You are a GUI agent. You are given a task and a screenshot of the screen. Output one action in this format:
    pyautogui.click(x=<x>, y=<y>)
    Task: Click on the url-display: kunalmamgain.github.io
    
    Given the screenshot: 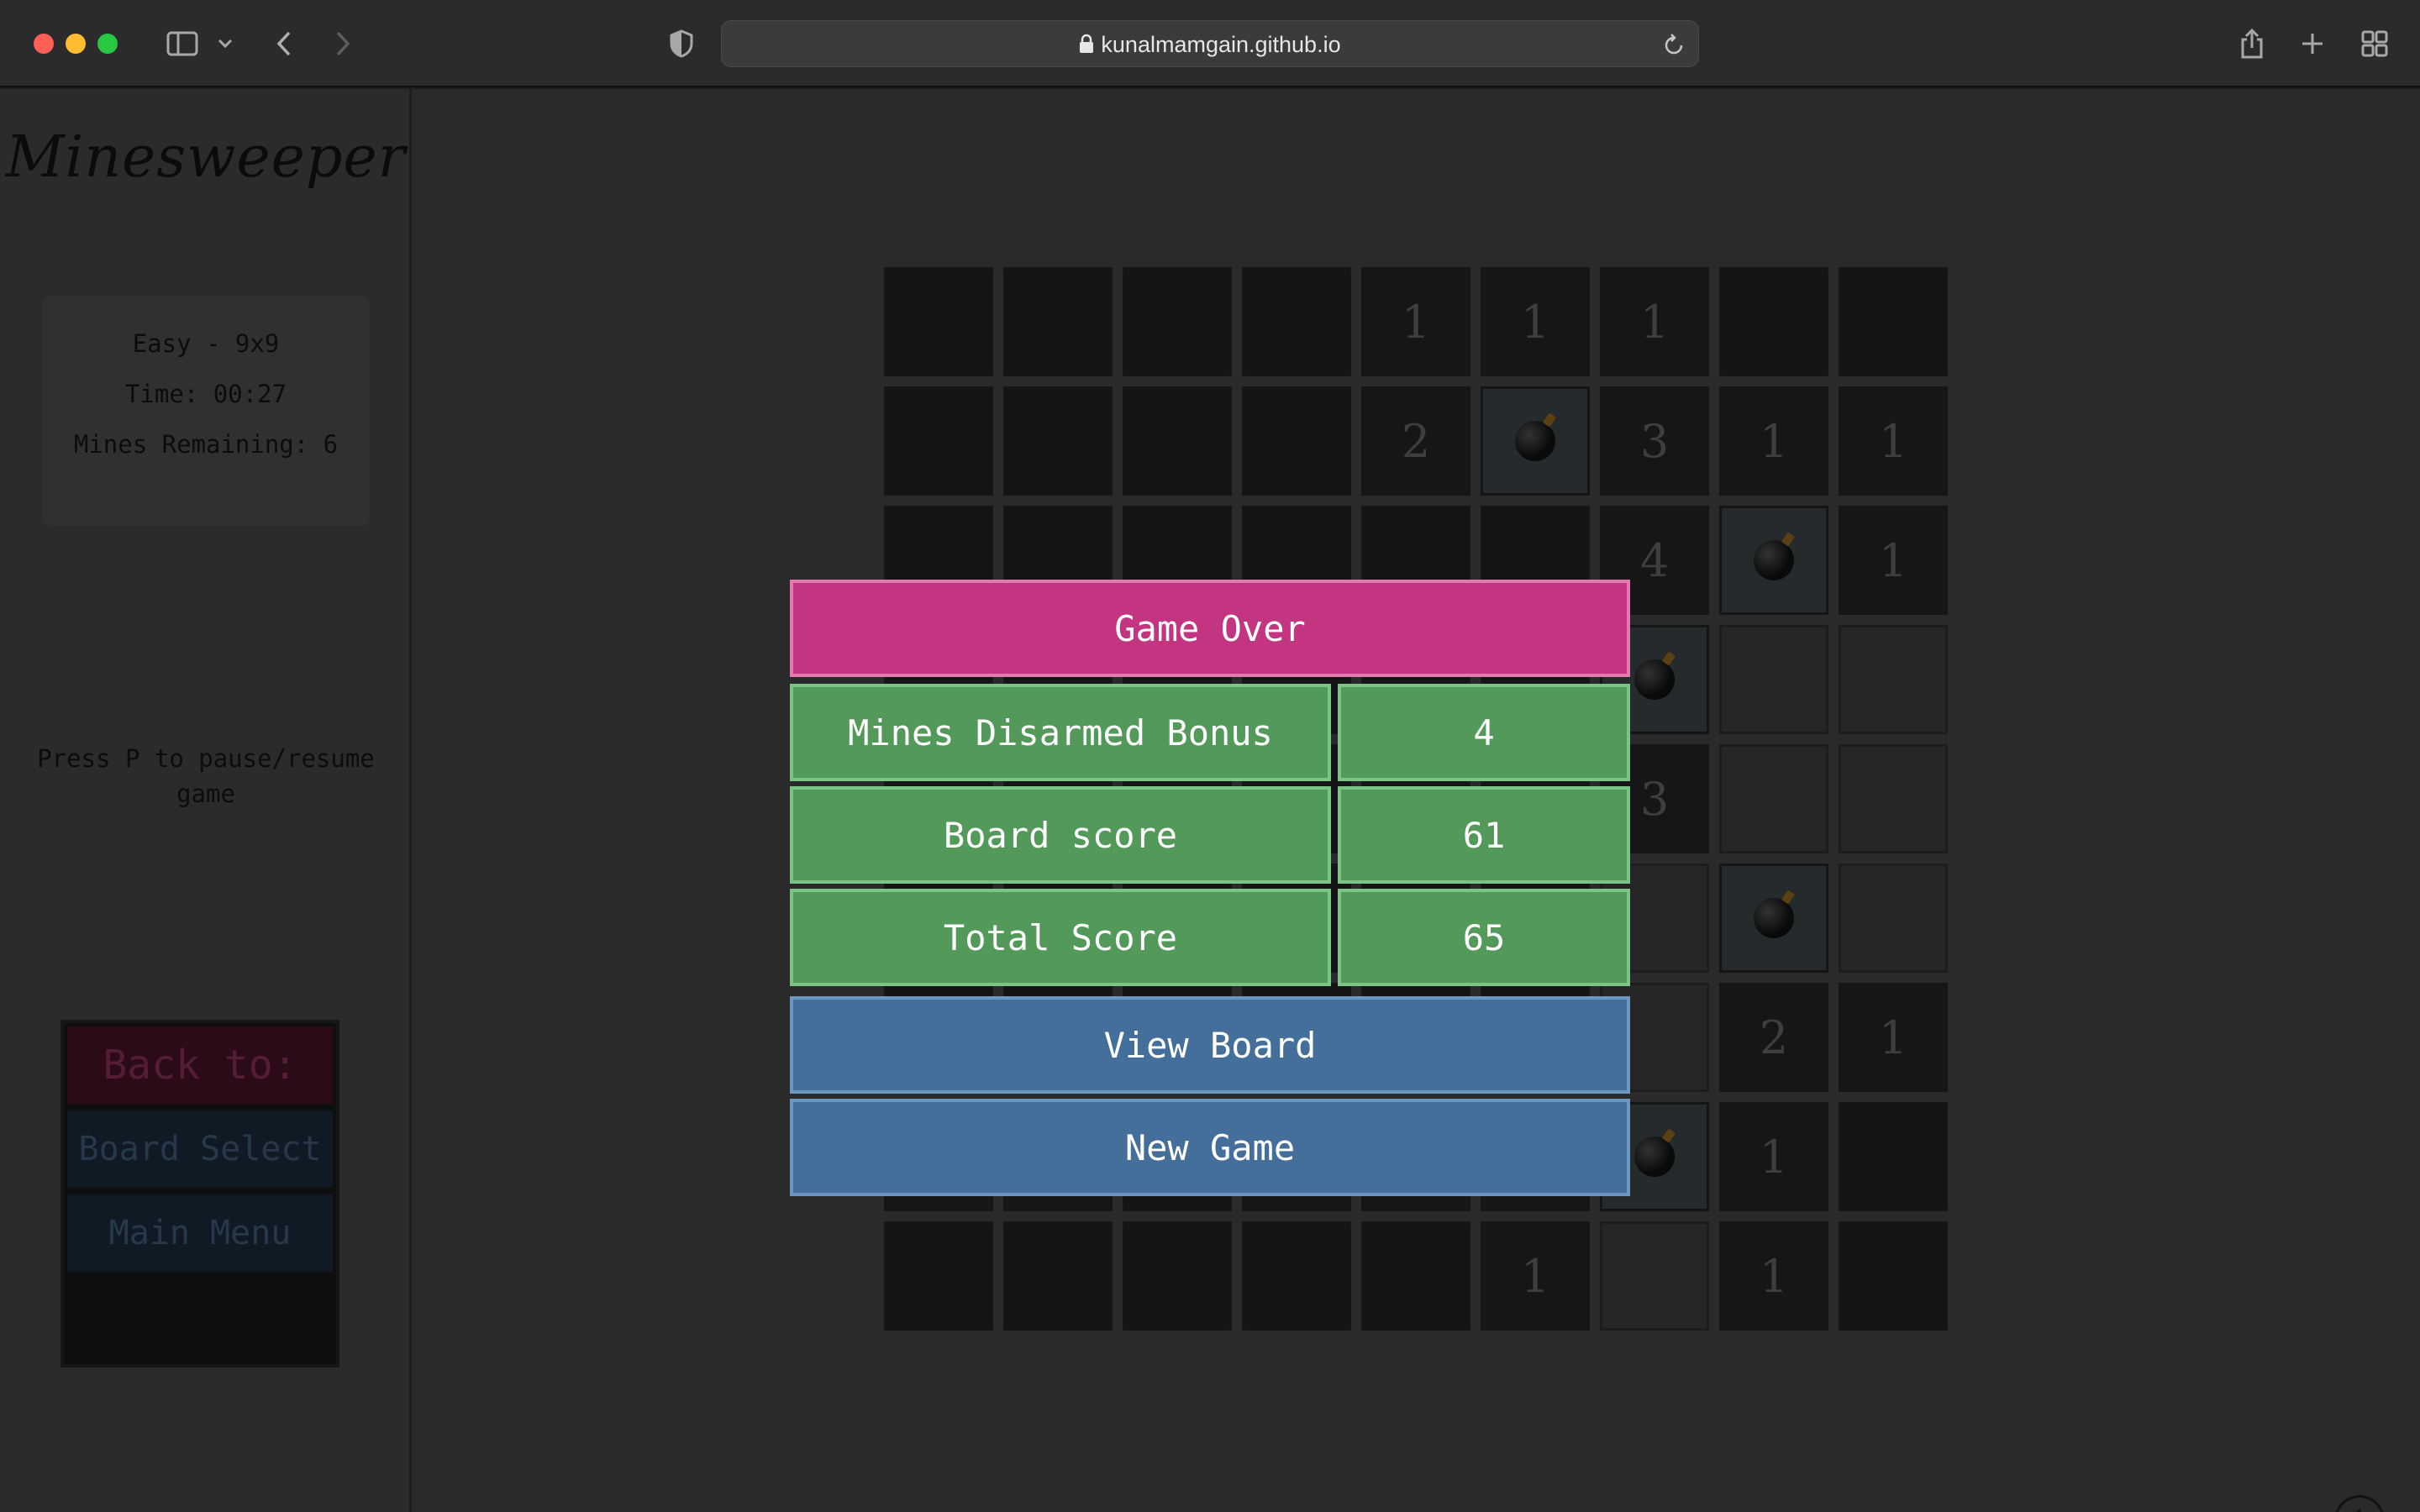 What is the action you would take?
    pyautogui.click(x=1210, y=44)
    